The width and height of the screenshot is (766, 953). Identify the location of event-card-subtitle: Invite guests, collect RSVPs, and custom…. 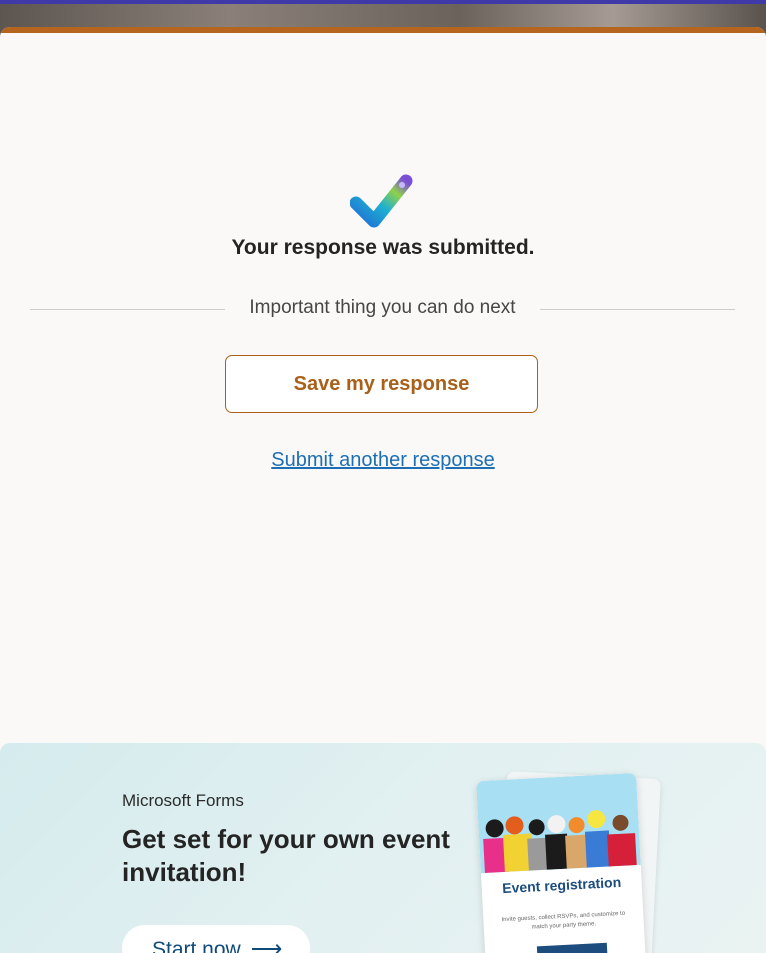
(563, 920).